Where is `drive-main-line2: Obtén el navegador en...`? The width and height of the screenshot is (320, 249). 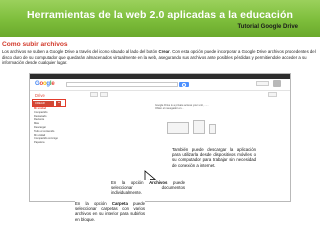 drive-main-line2: Obtén el navegador en... is located at coordinates (169, 109).